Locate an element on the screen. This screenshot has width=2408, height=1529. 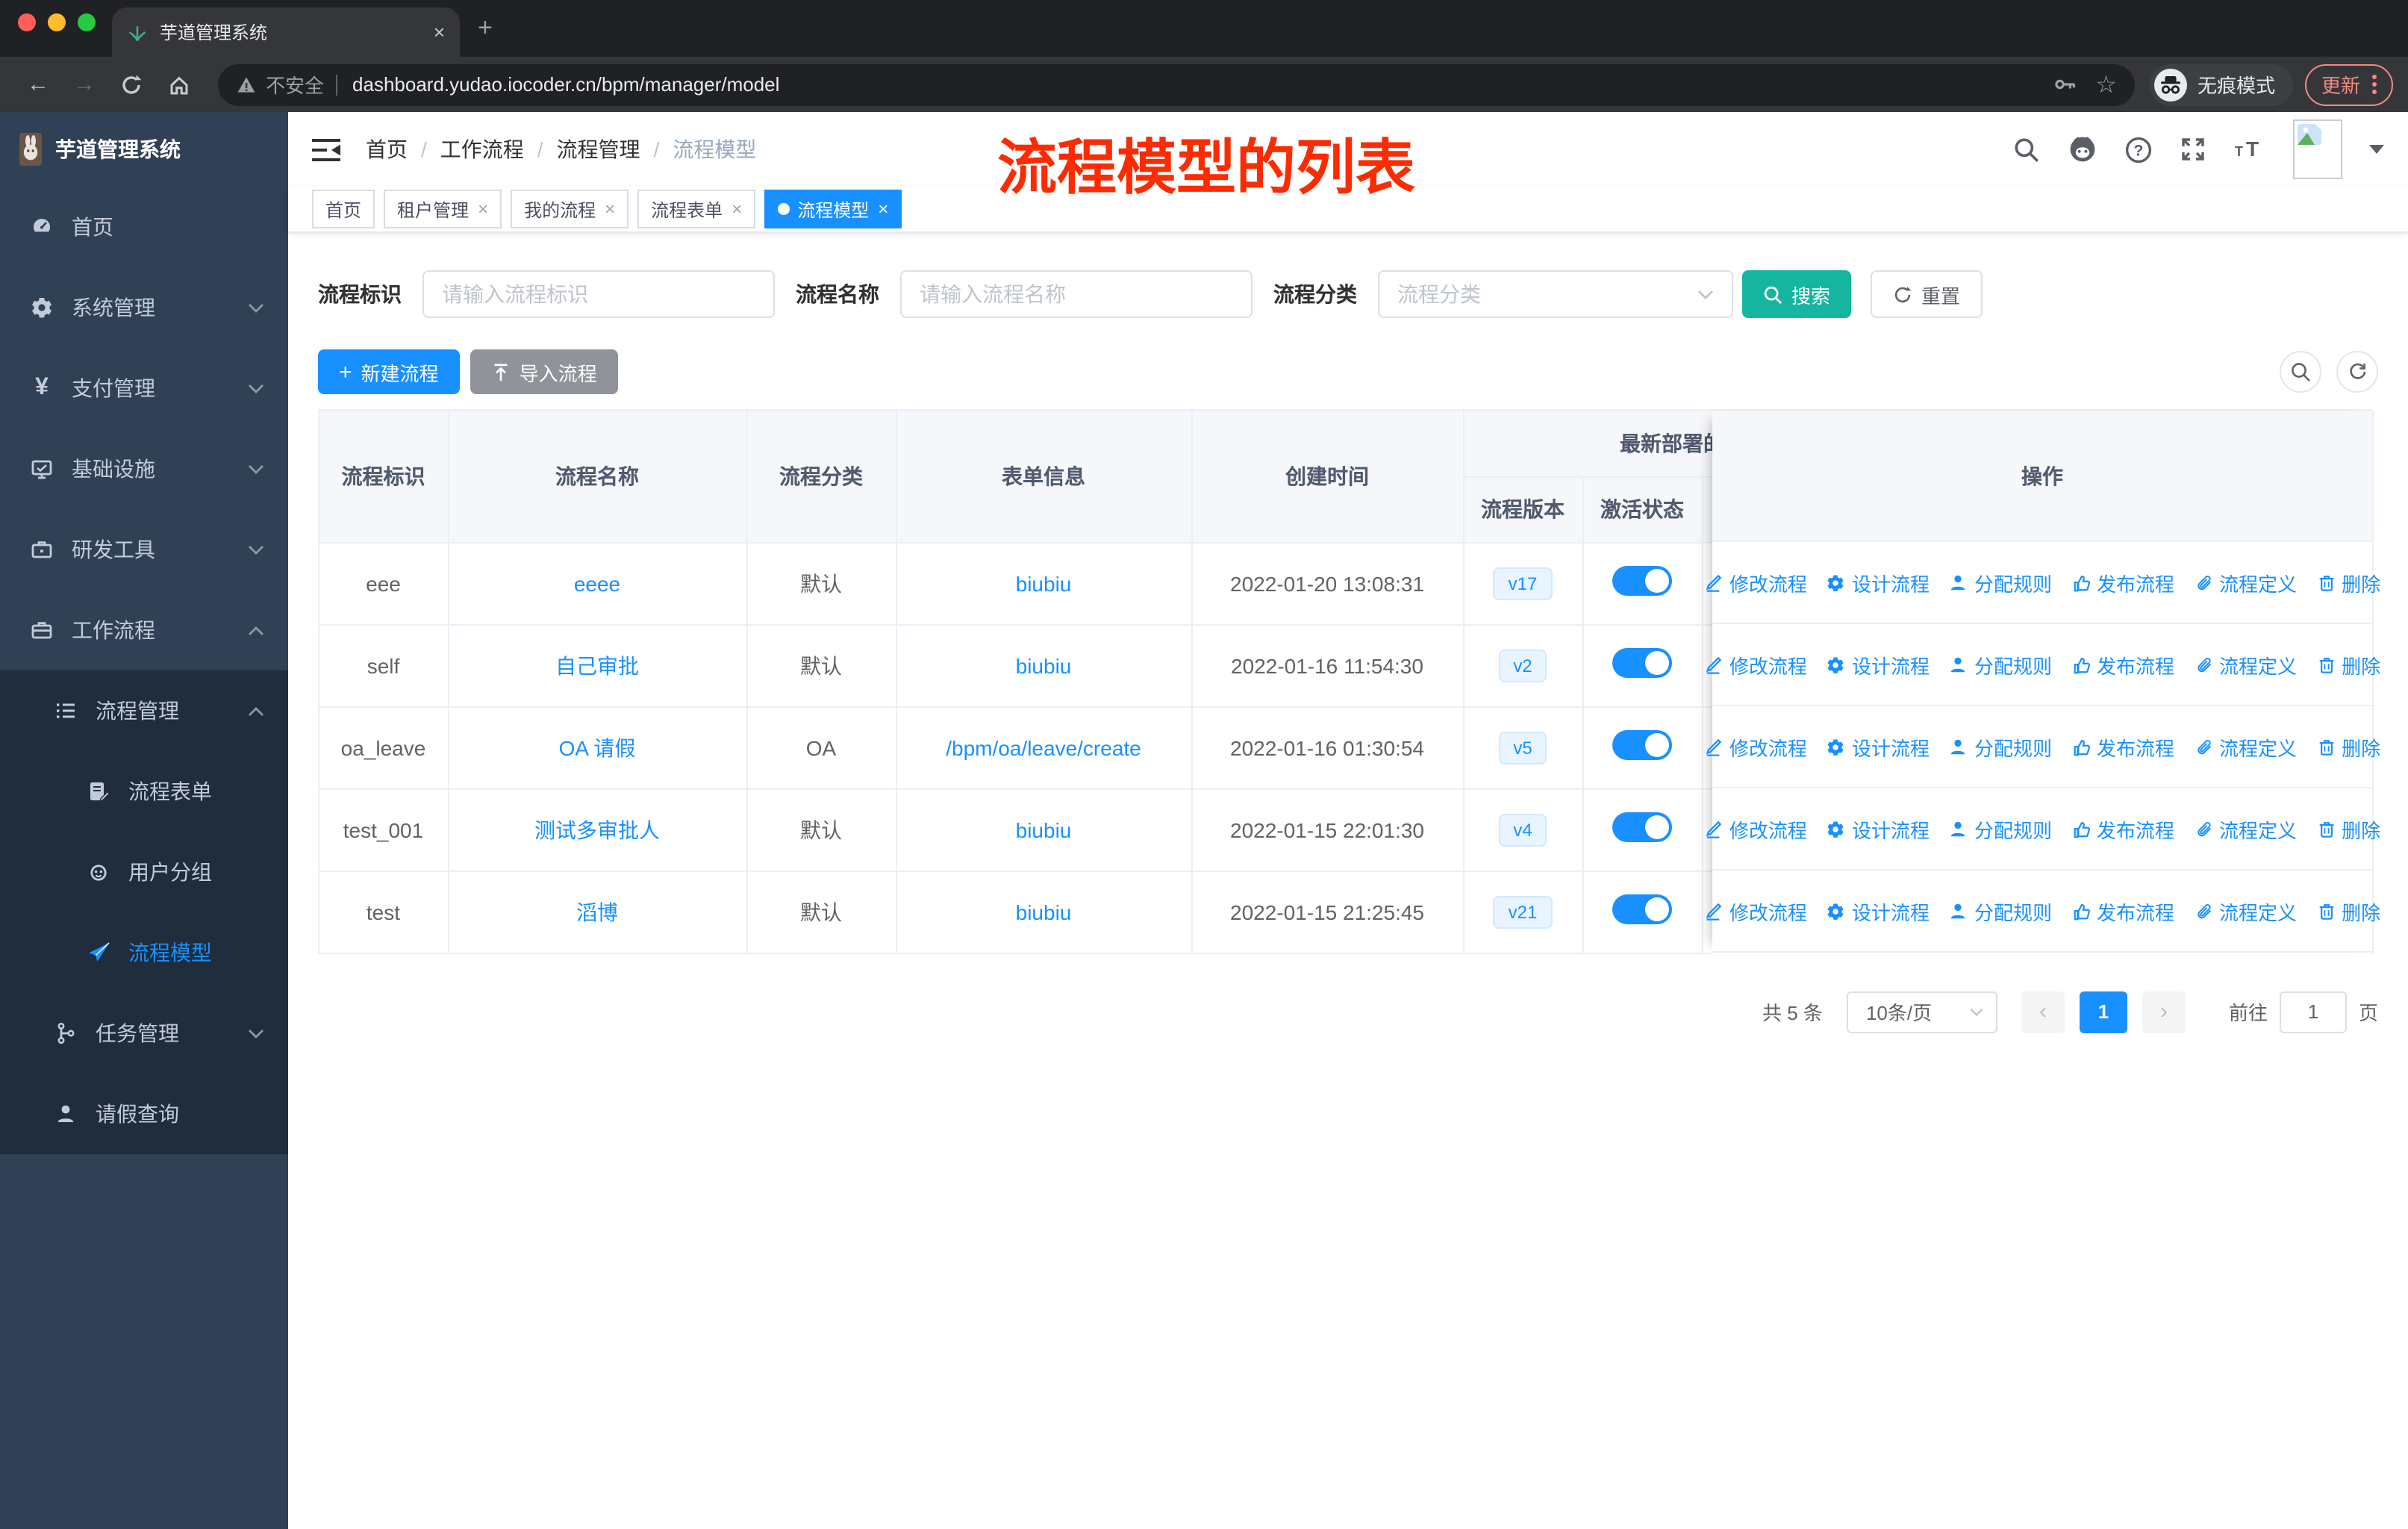
reload-icon is located at coordinates (131, 84).